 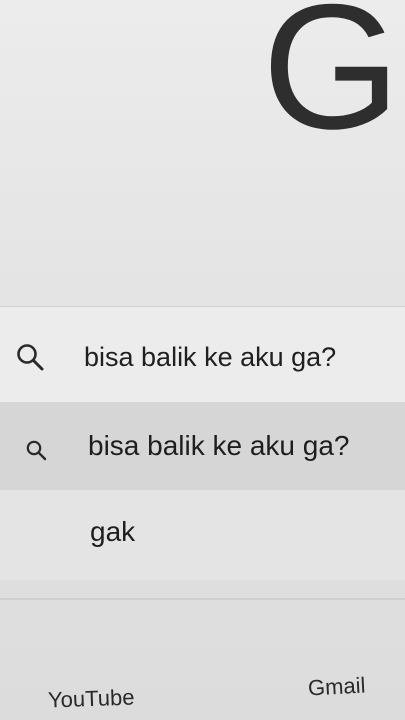 What do you see at coordinates (202, 599) in the screenshot?
I see `divider` at bounding box center [202, 599].